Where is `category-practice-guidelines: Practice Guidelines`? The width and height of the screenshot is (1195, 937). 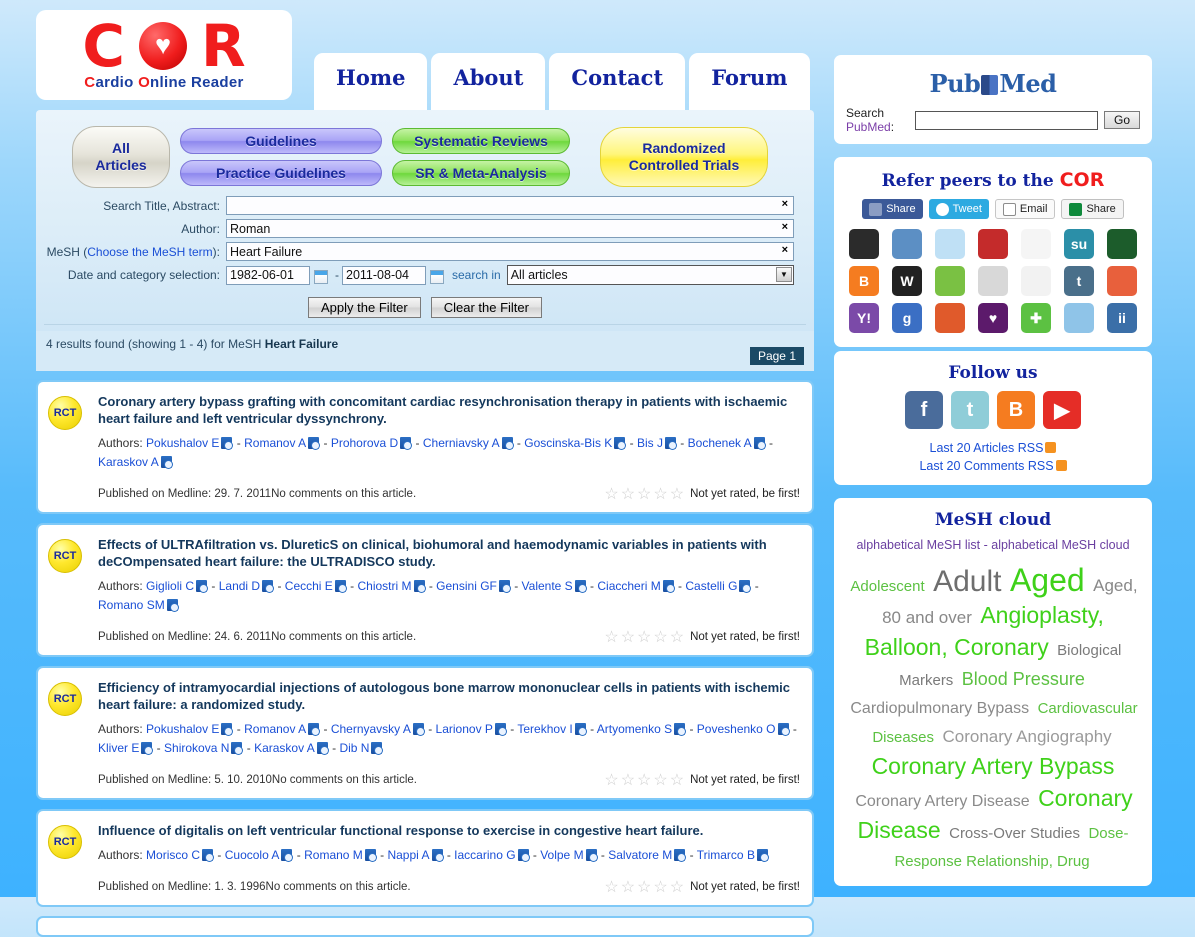 category-practice-guidelines: Practice Guidelines is located at coordinates (281, 173).